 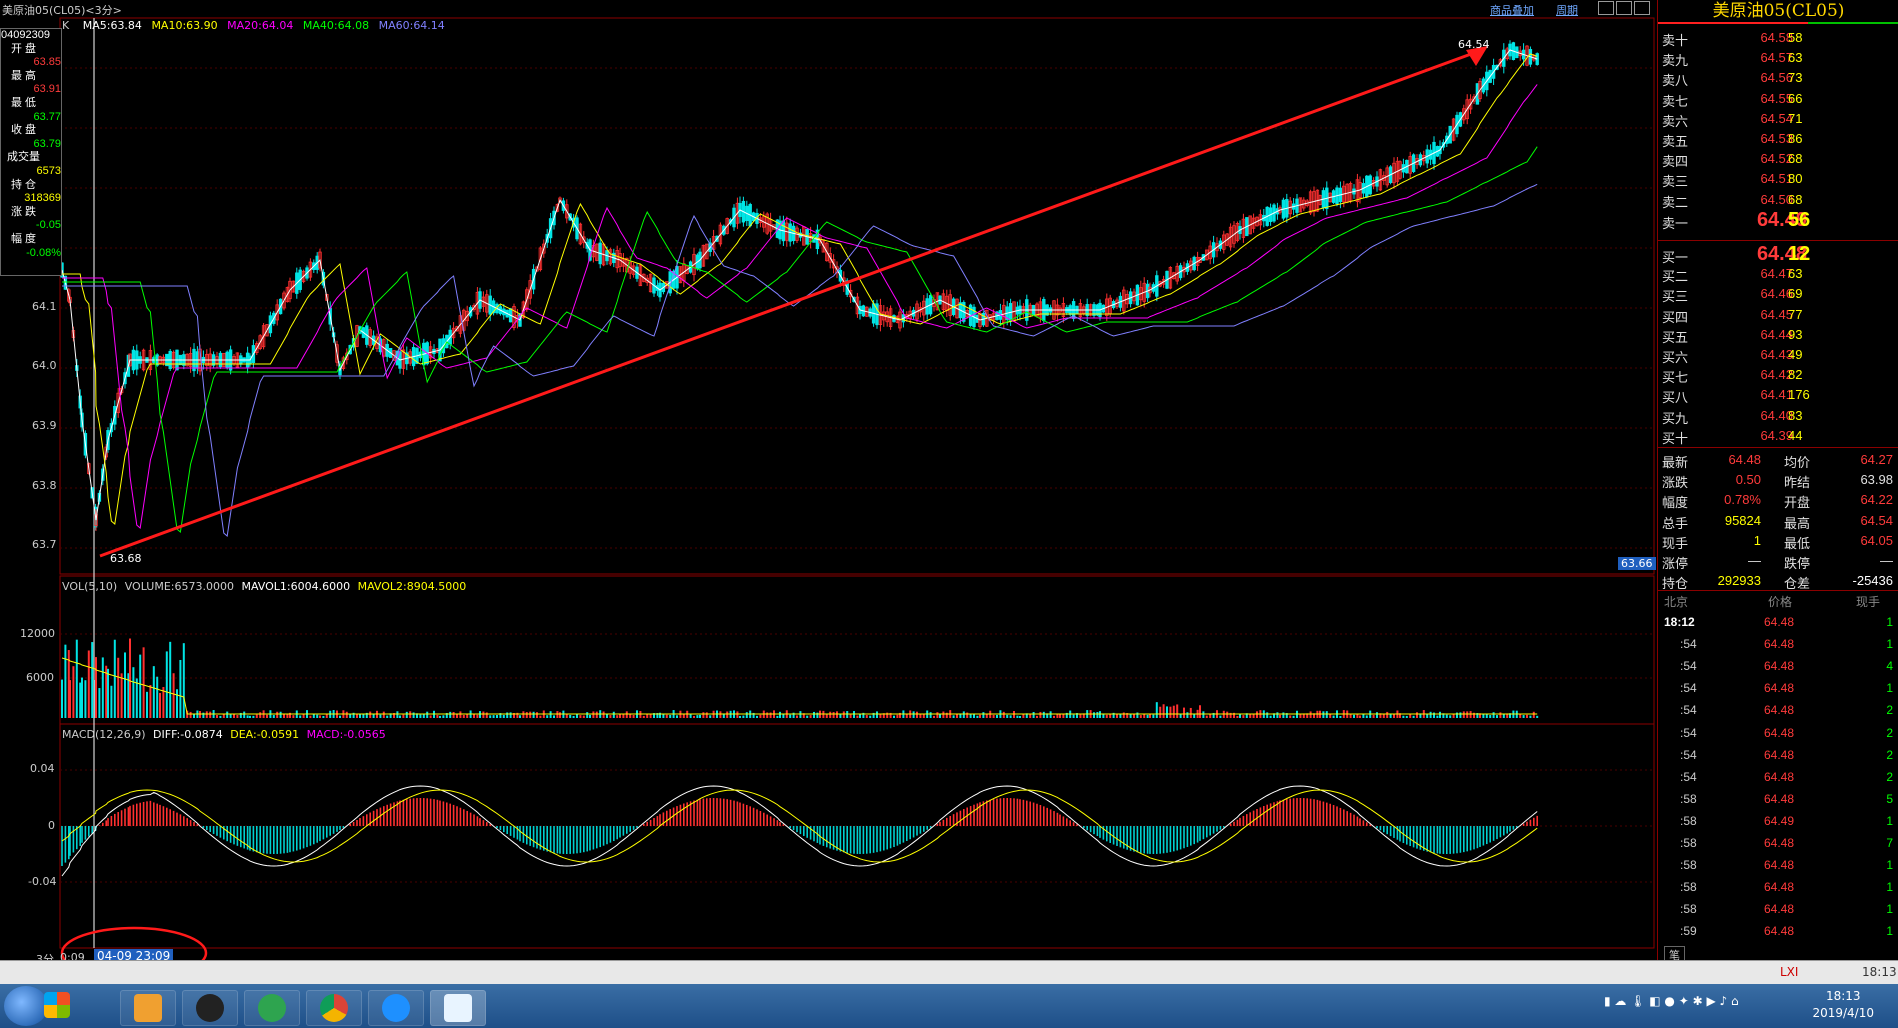 What do you see at coordinates (1843, 1005) in the screenshot?
I see `taskbar-clock: 18:13 2019/4/10` at bounding box center [1843, 1005].